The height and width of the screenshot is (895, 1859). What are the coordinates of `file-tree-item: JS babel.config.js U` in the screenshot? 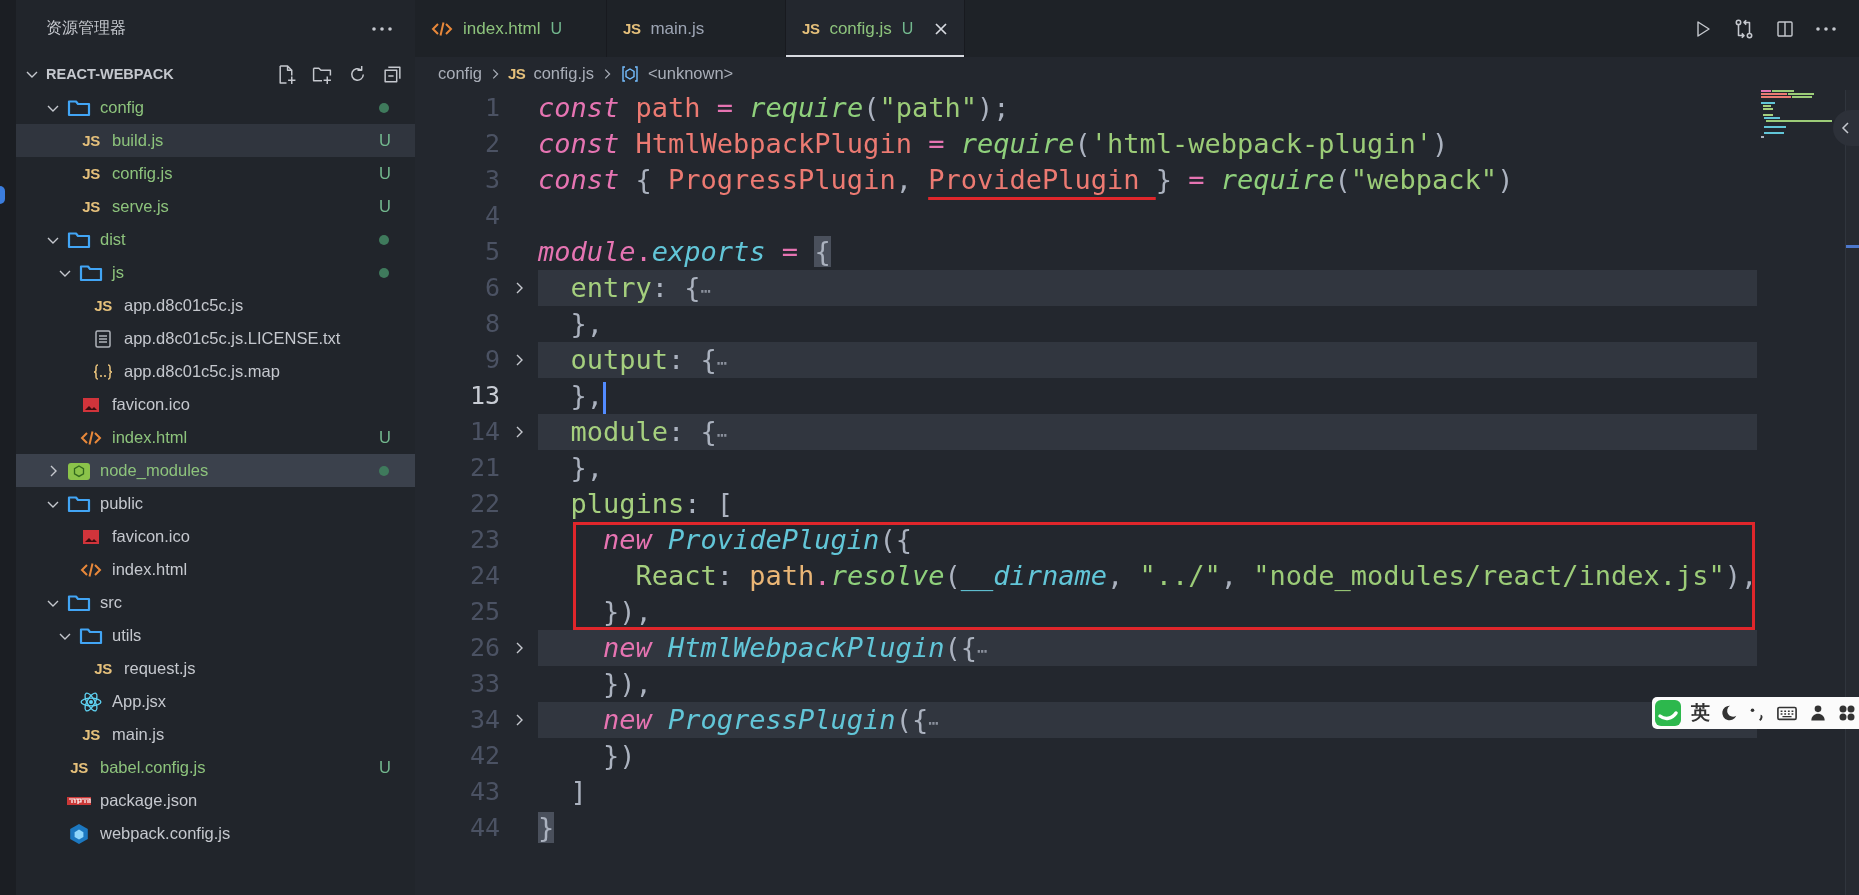 It's located at (215, 767).